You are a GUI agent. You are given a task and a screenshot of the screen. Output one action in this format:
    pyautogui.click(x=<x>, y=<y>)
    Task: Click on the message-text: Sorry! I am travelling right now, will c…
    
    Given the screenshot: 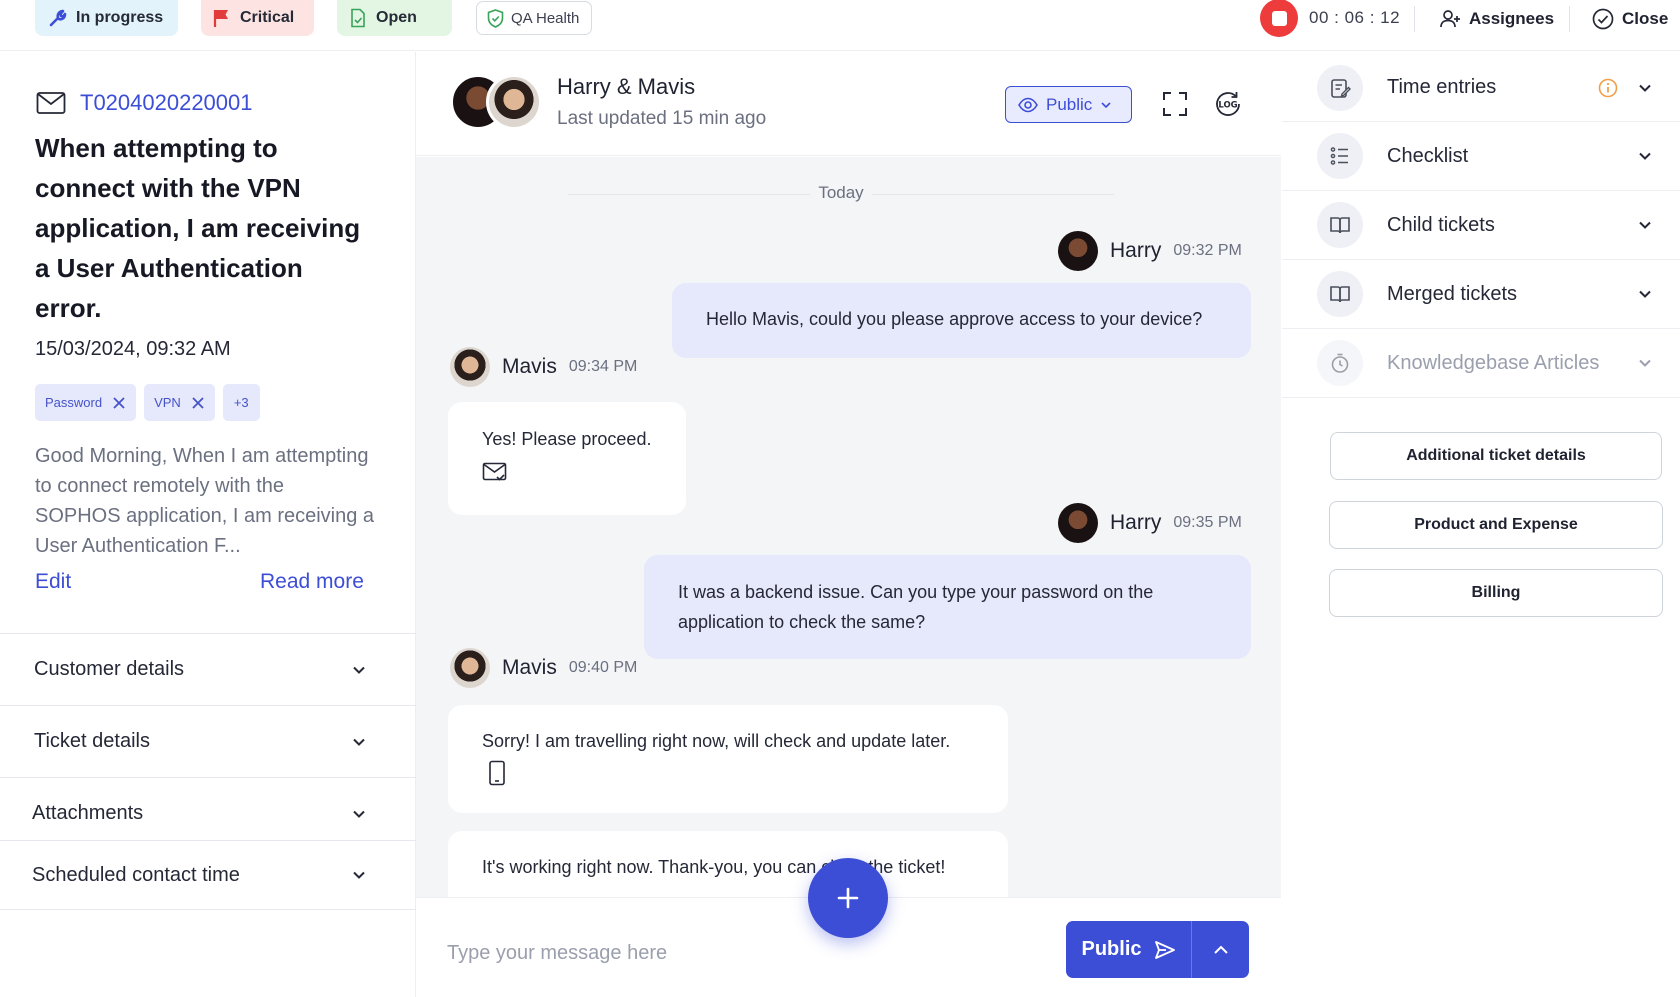 What is the action you would take?
    pyautogui.click(x=716, y=741)
    